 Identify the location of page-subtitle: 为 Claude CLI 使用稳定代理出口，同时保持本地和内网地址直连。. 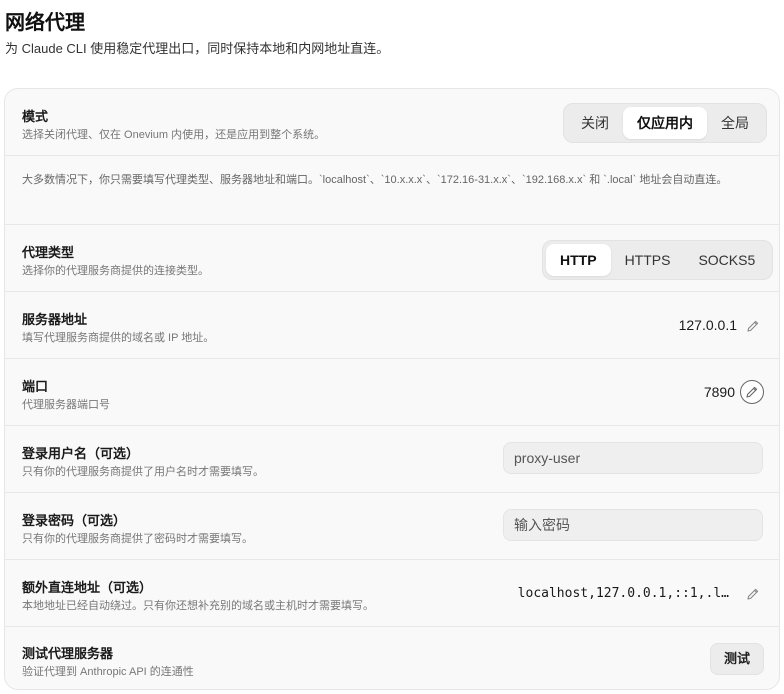
(197, 48).